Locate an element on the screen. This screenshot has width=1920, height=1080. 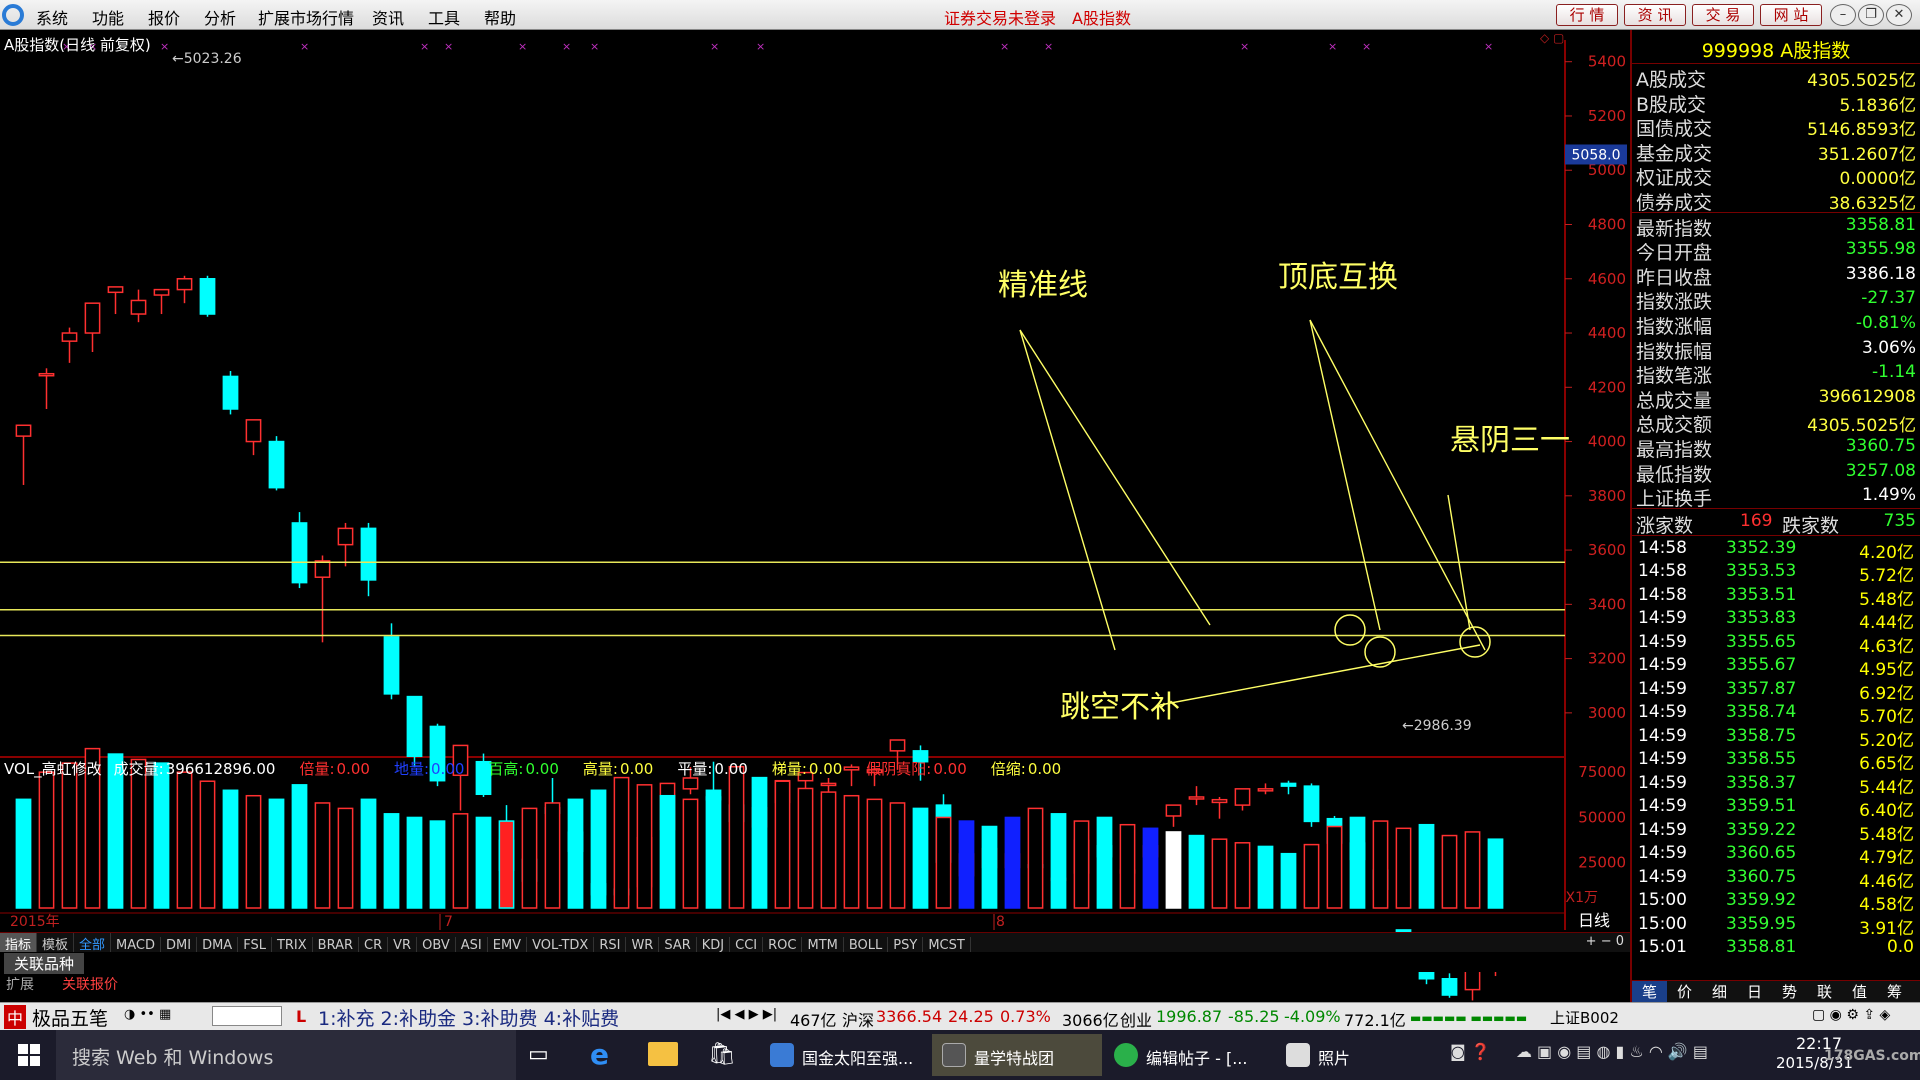
volume-stat-5: 平量: 0.00 is located at coordinates (718, 769).